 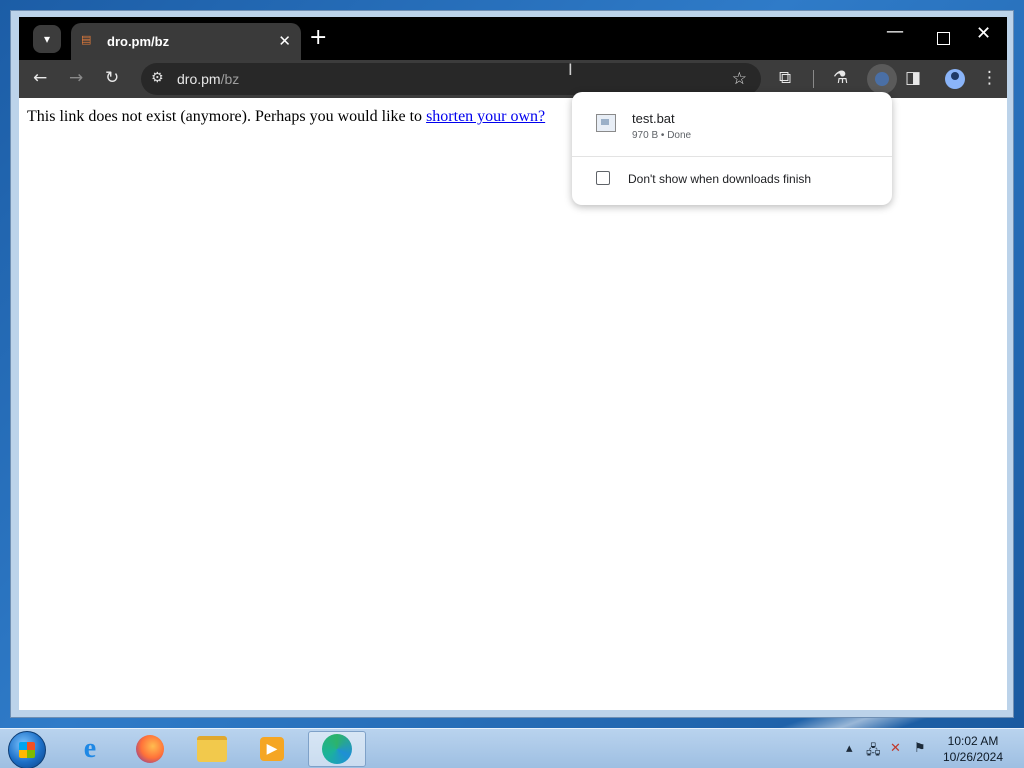 What do you see at coordinates (895, 31) in the screenshot?
I see `minimize-button: —` at bounding box center [895, 31].